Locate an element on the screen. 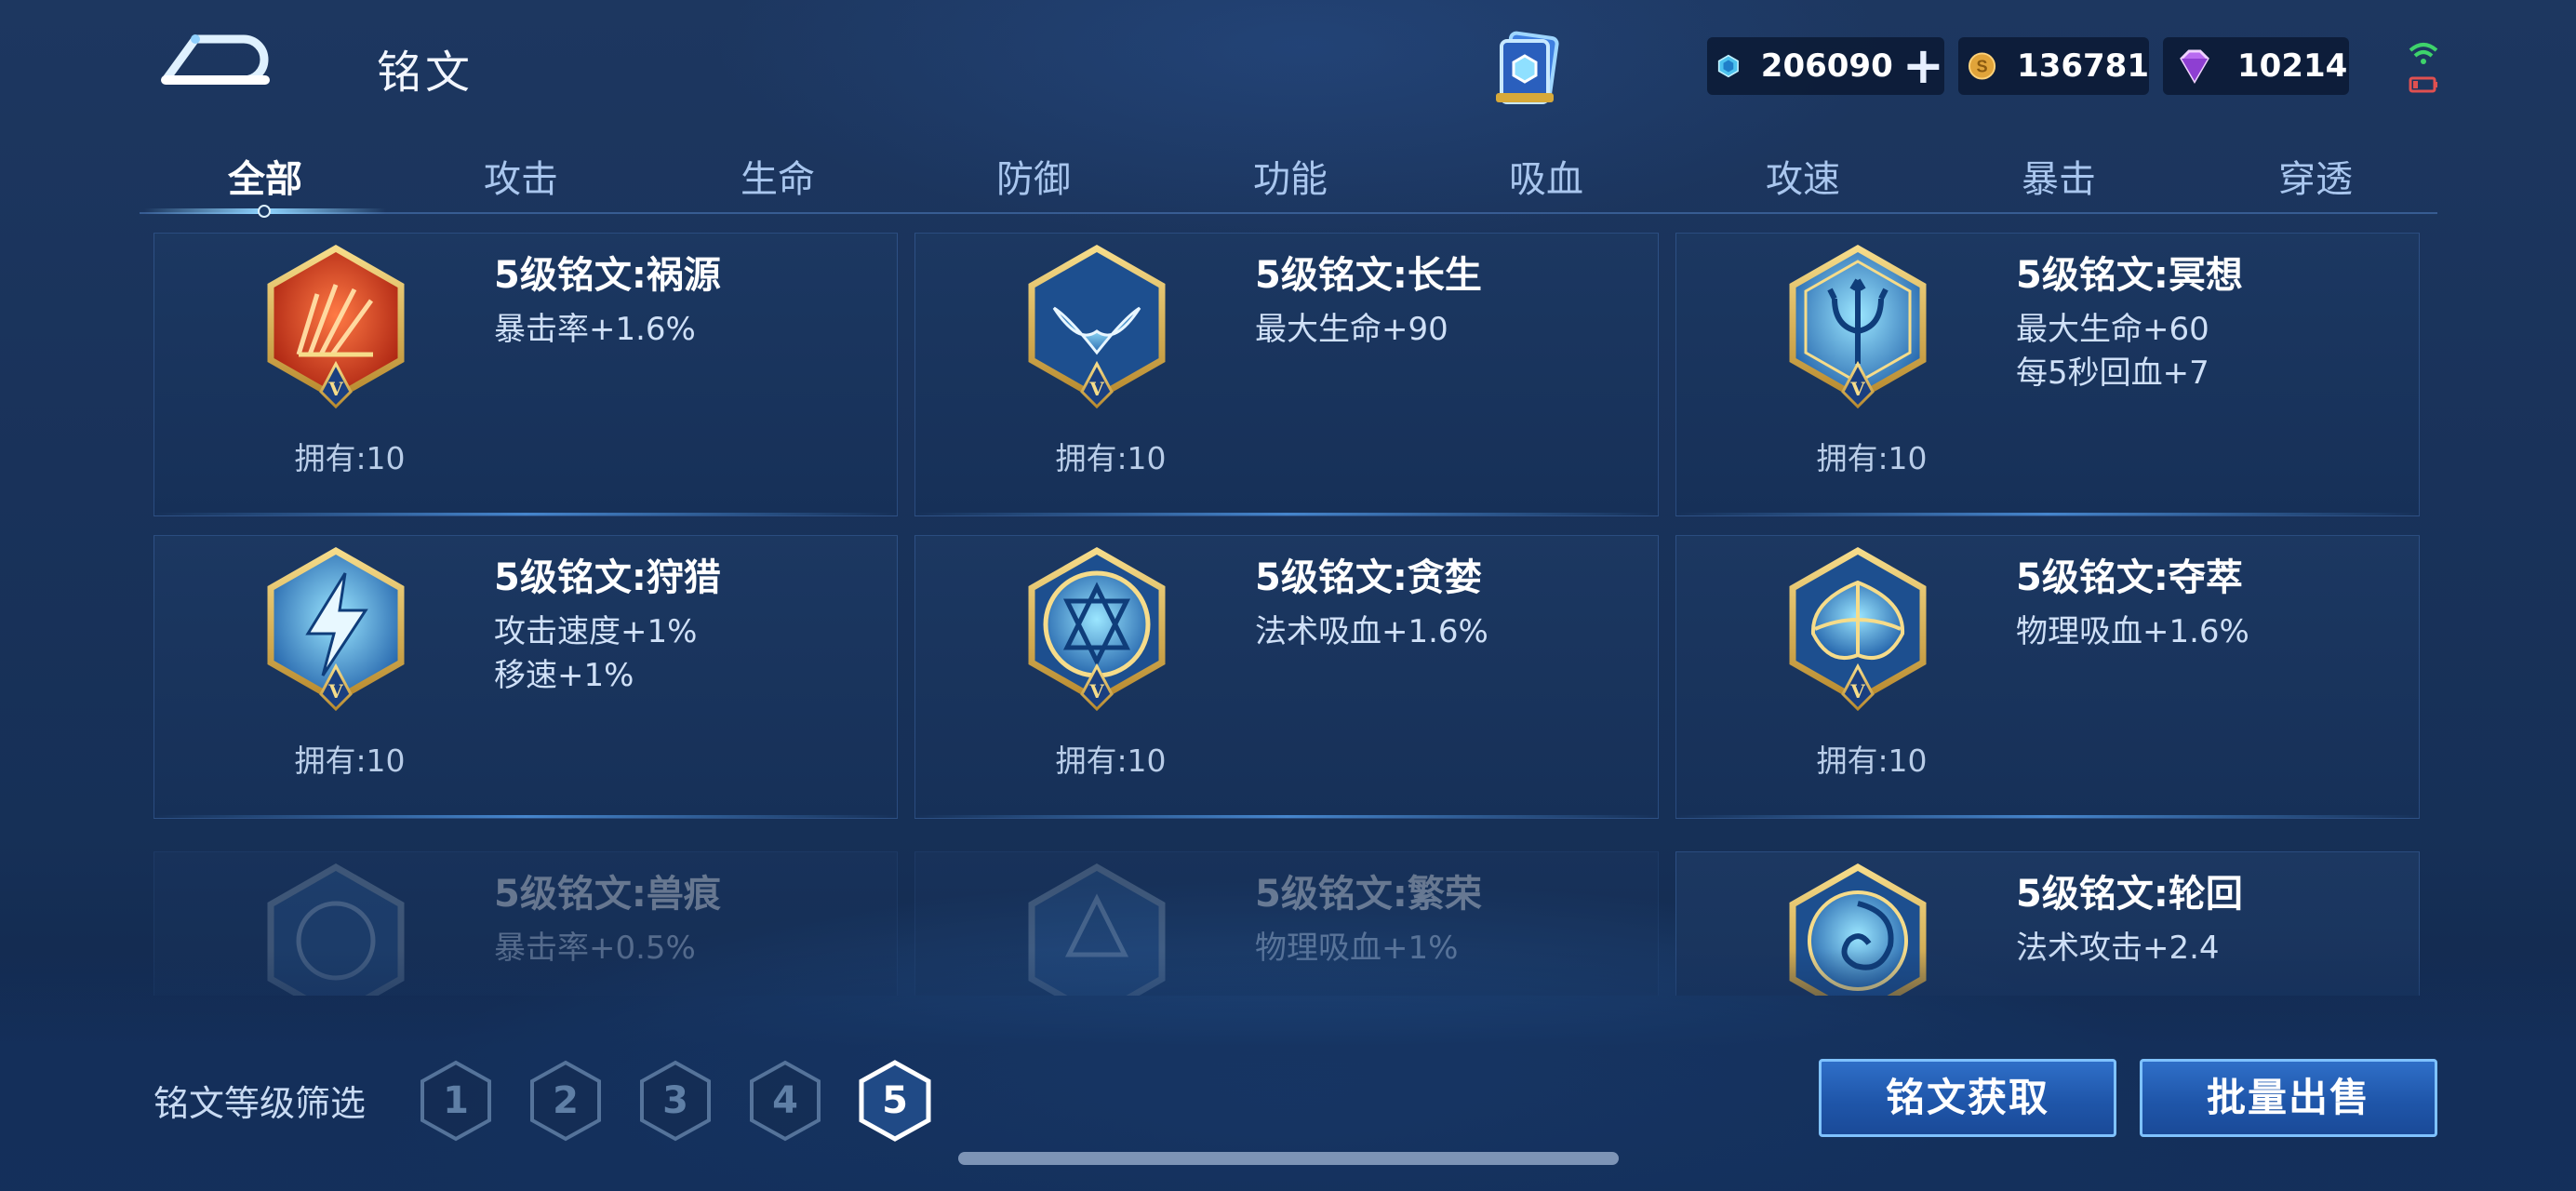 The height and width of the screenshot is (1191, 2576). level-filter-5: 5 is located at coordinates (895, 1101).